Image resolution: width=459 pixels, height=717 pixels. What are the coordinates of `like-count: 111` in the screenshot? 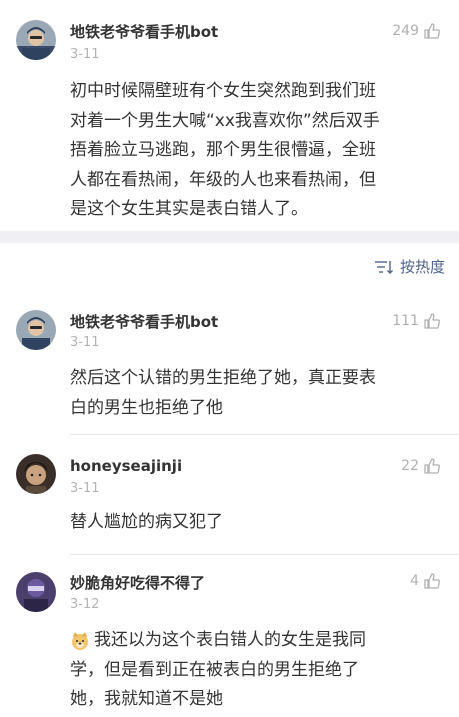 It's located at (405, 321).